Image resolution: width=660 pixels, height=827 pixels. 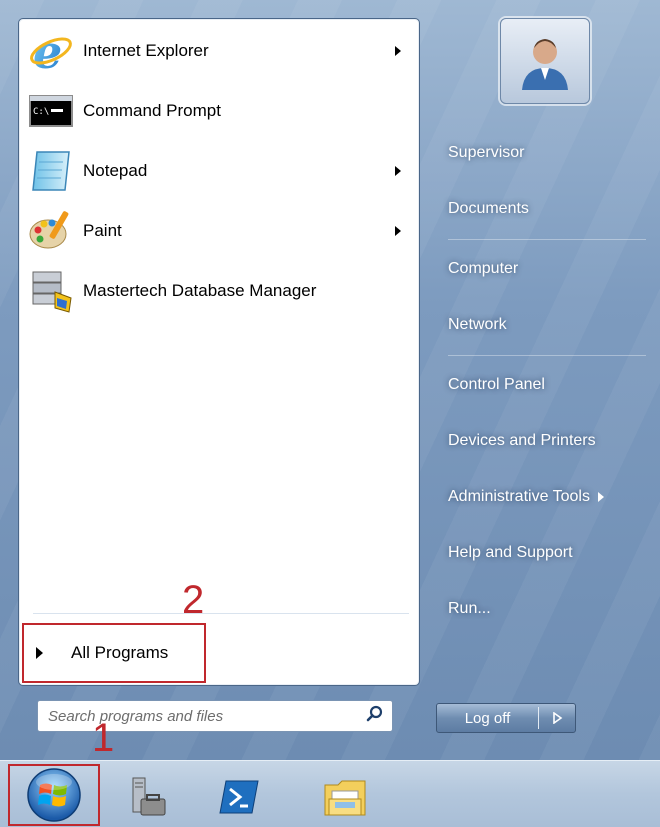 I want to click on windows-logo-icon, so click(x=54, y=795).